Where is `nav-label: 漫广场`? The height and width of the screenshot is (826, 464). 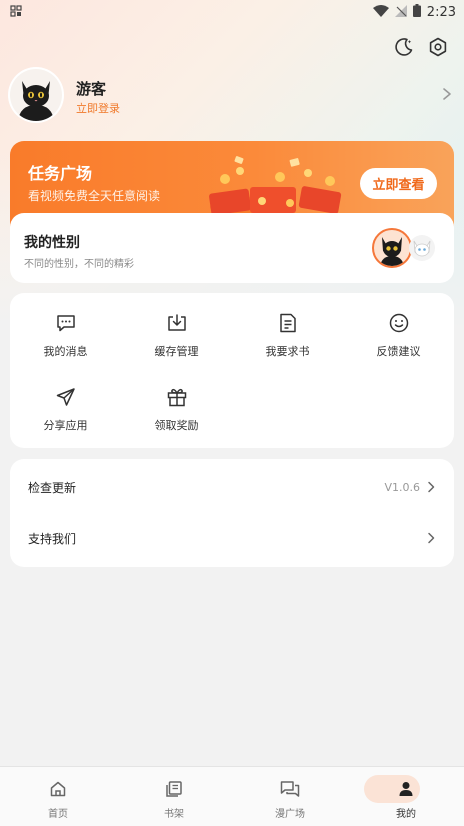 nav-label: 漫广场 is located at coordinates (290, 814).